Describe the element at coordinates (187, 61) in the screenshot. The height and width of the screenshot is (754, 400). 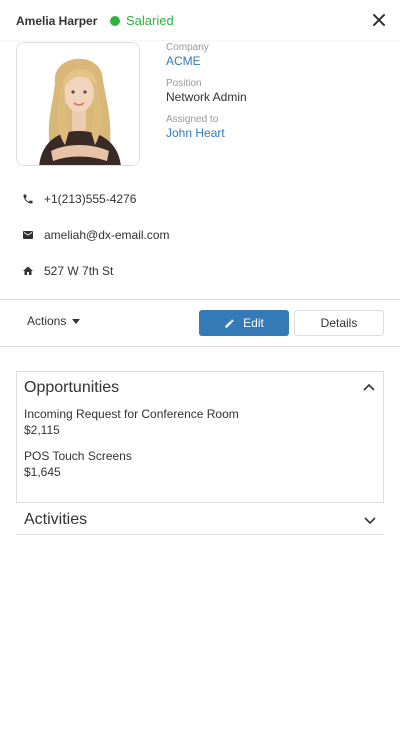
I see `company-link: ACME` at that location.